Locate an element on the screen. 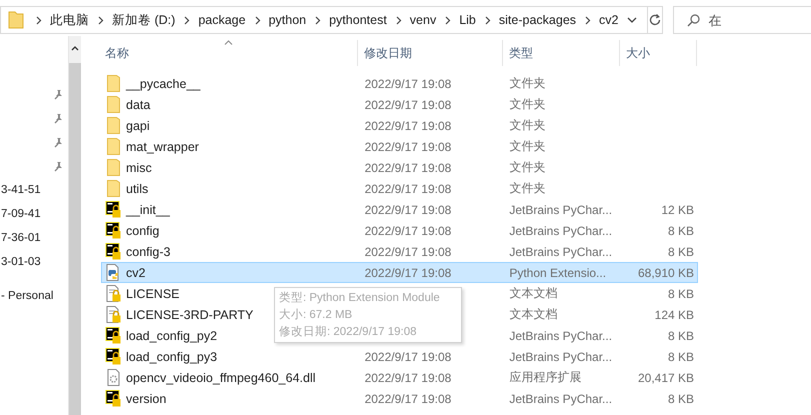 The image size is (811, 415). breadcrumb: package is located at coordinates (222, 20).